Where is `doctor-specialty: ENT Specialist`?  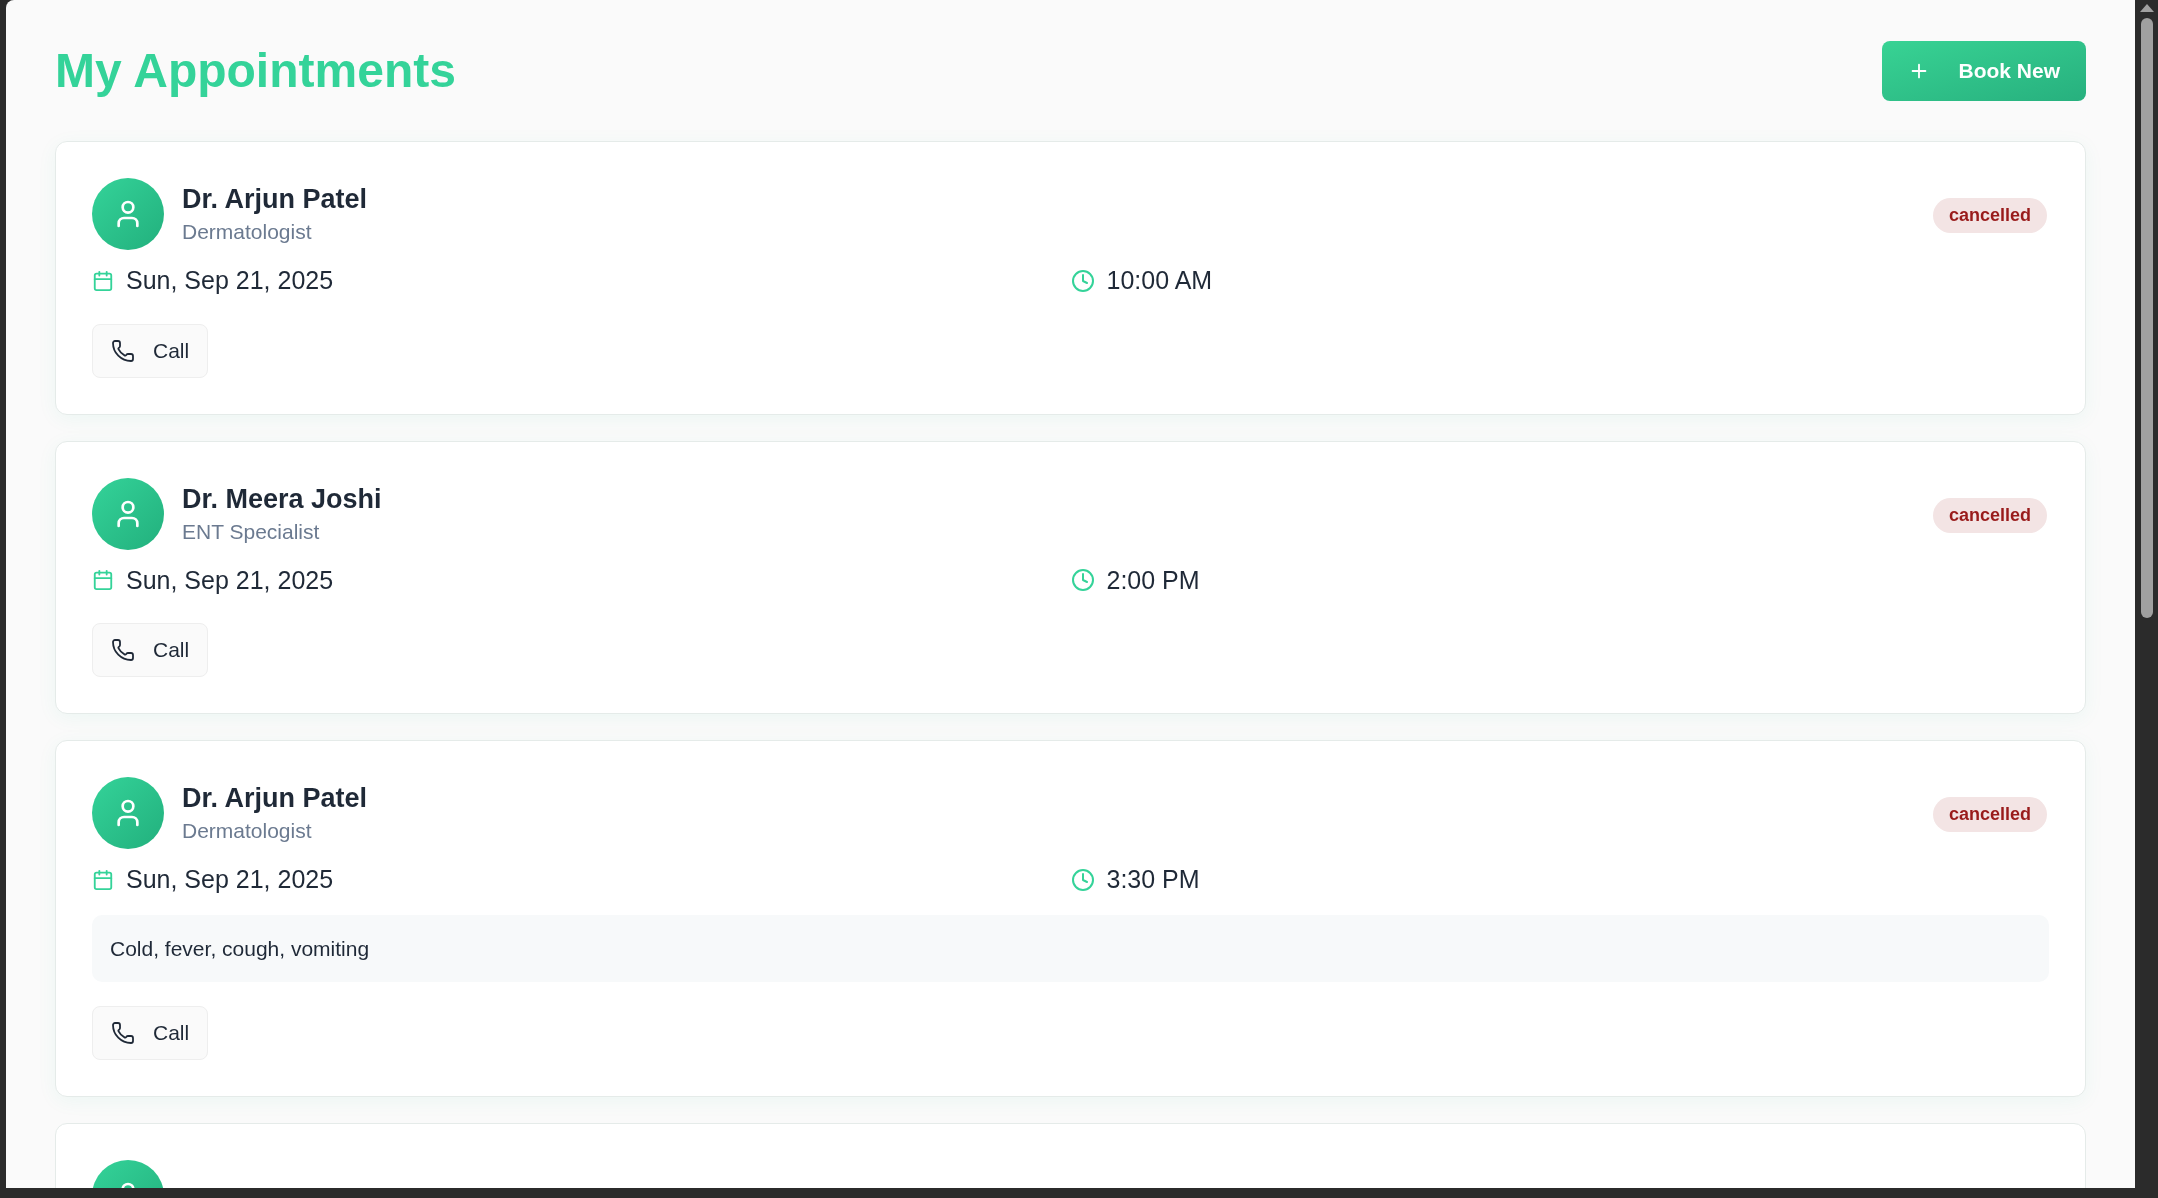
doctor-specialty: ENT Specialist is located at coordinates (251, 531).